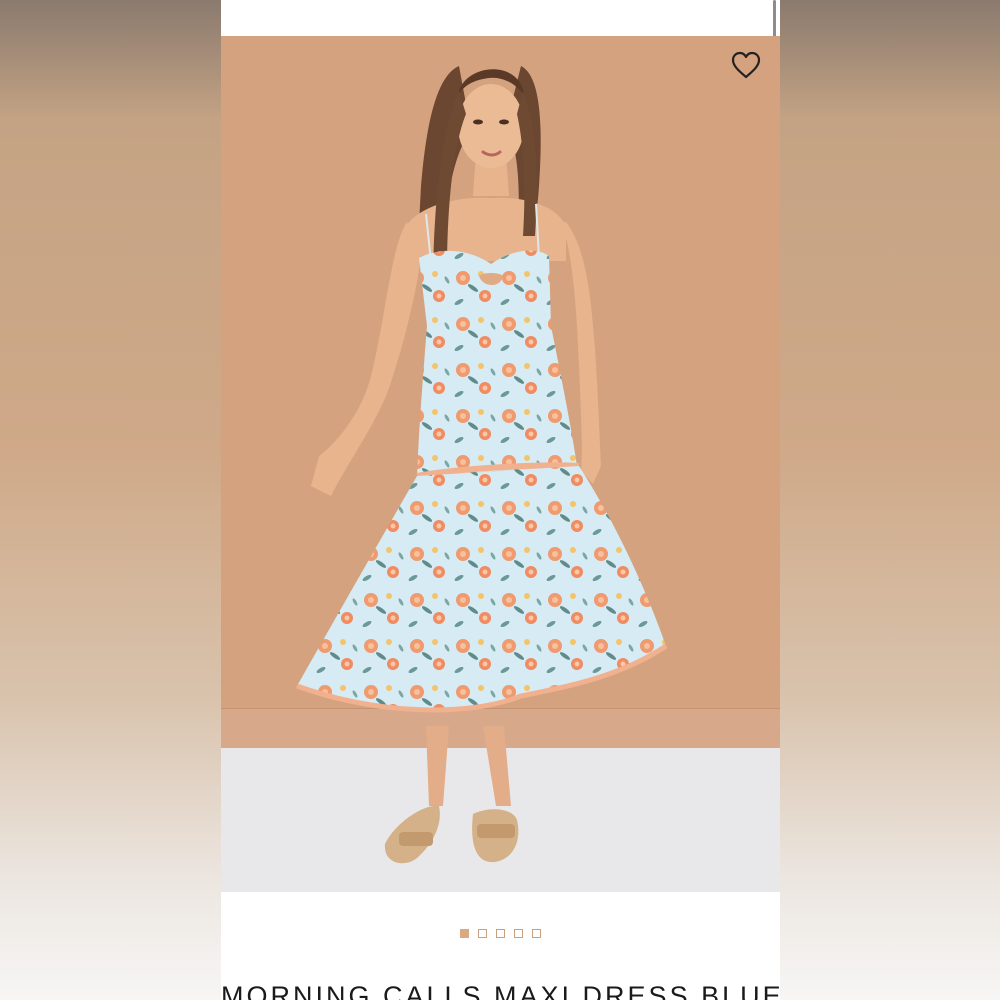 This screenshot has width=1000, height=1000. I want to click on top-bar, so click(500, 18).